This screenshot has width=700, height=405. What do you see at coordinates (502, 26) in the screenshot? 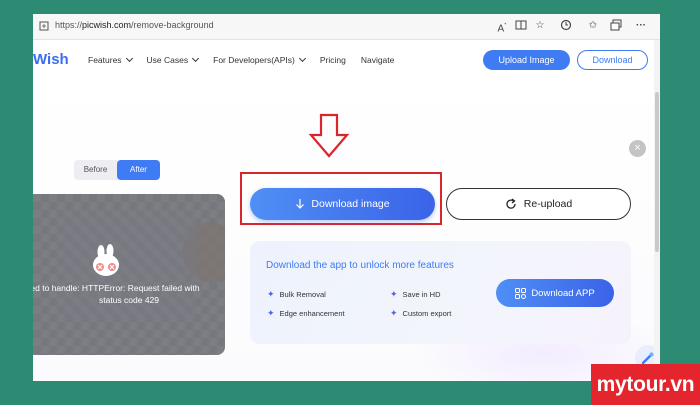
I see `read-aloud-icon: Aᐩ` at bounding box center [502, 26].